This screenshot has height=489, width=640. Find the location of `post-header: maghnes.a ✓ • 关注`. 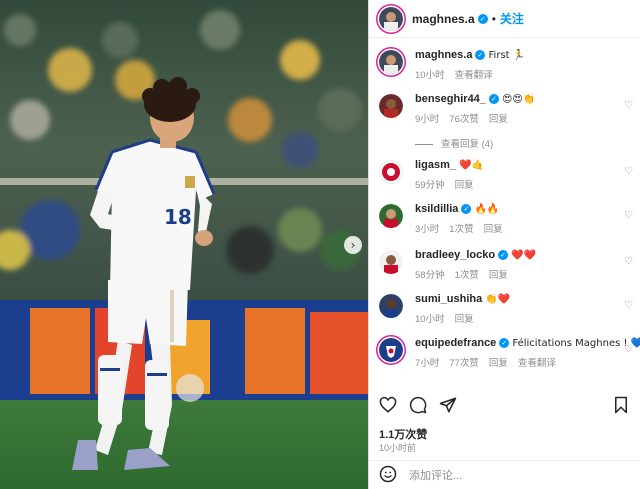

post-header: maghnes.a ✓ • 关注 is located at coordinates (504, 19).